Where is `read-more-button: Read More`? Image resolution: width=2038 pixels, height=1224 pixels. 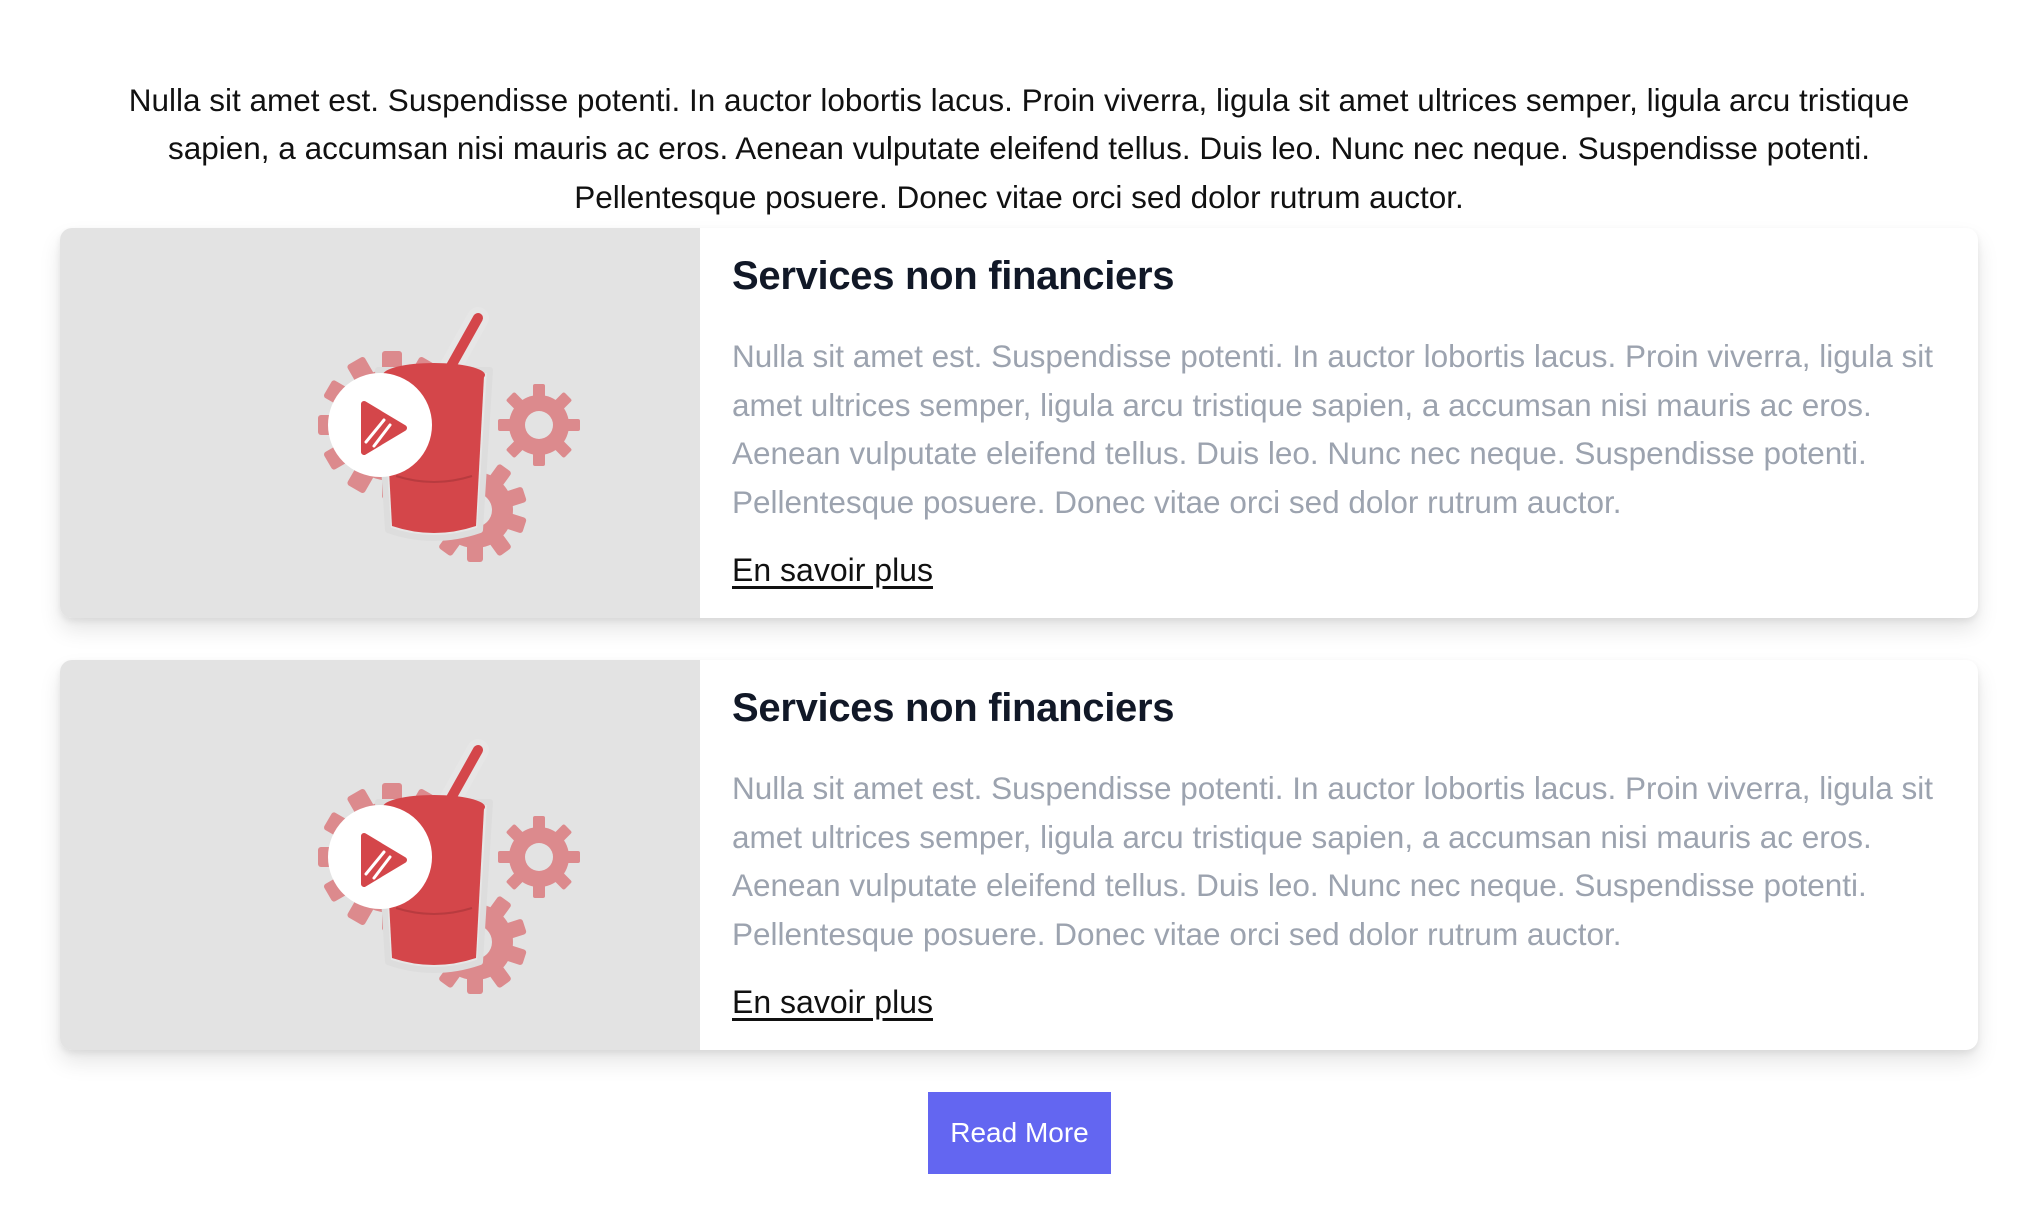 read-more-button: Read More is located at coordinates (1019, 1133).